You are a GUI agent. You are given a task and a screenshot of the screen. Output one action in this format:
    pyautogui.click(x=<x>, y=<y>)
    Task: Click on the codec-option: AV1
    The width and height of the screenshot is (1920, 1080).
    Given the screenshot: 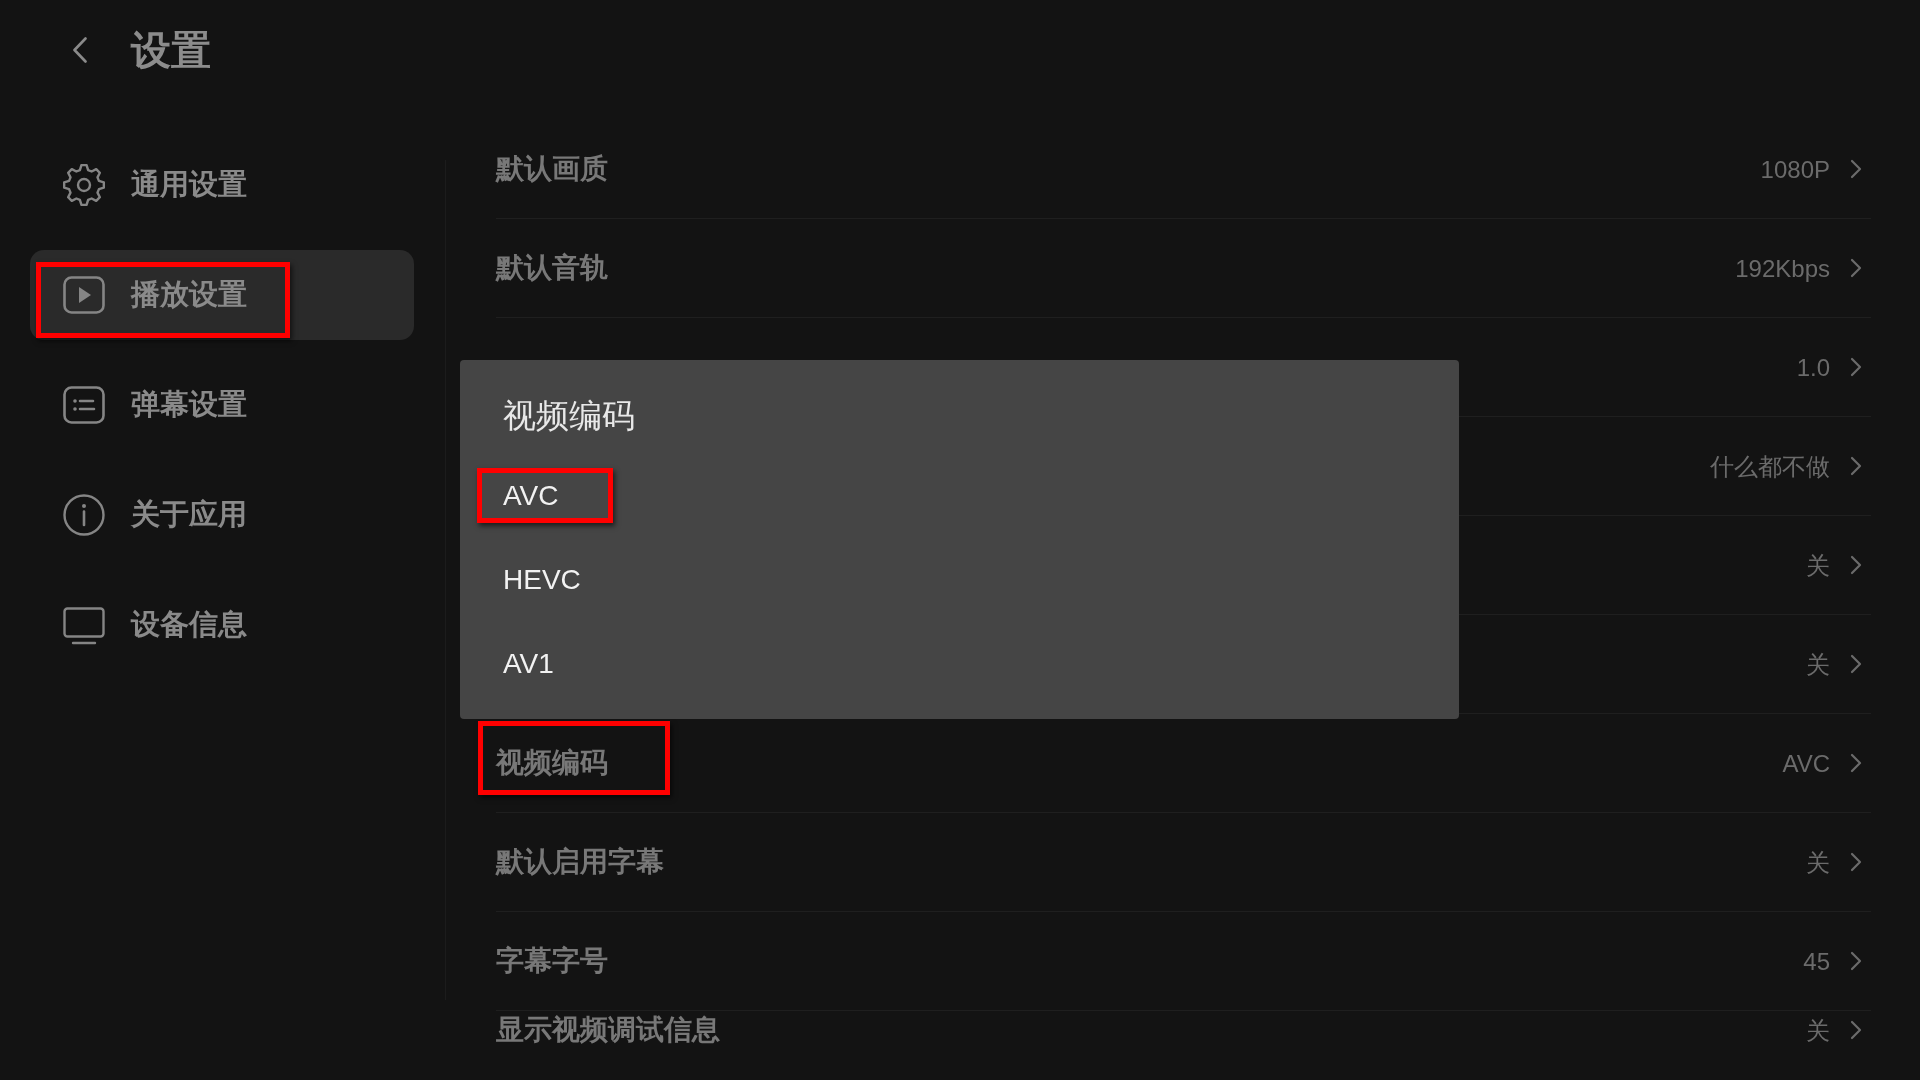 What is the action you would take?
    pyautogui.click(x=959, y=664)
    